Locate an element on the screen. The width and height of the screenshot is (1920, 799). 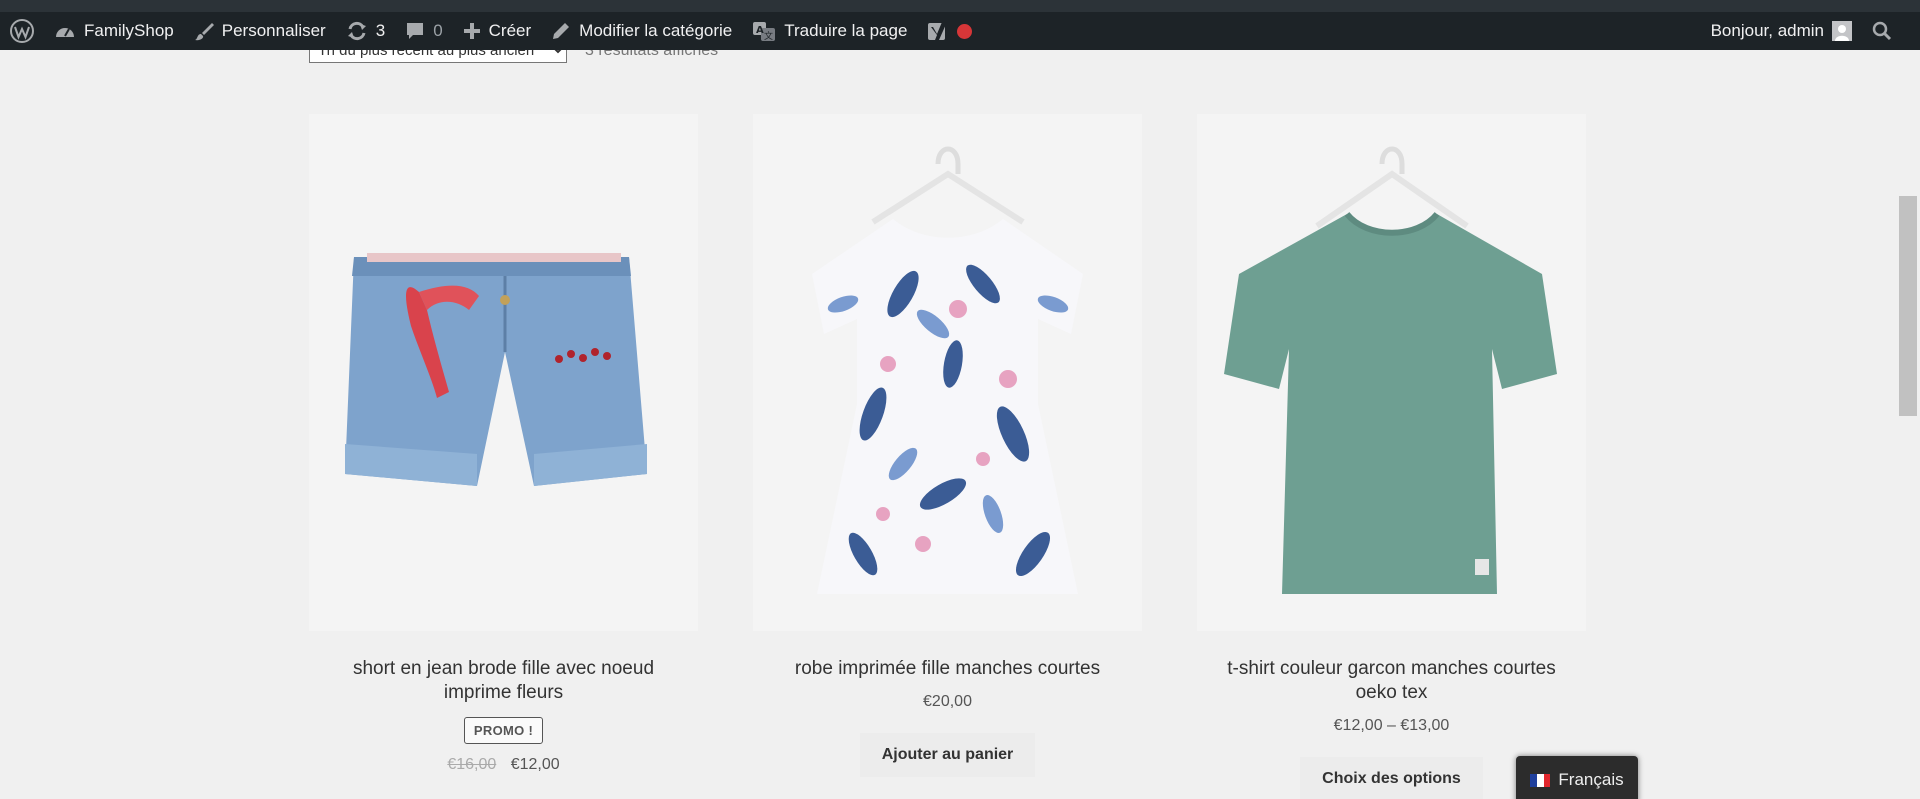
search-icon is located at coordinates (1882, 31).